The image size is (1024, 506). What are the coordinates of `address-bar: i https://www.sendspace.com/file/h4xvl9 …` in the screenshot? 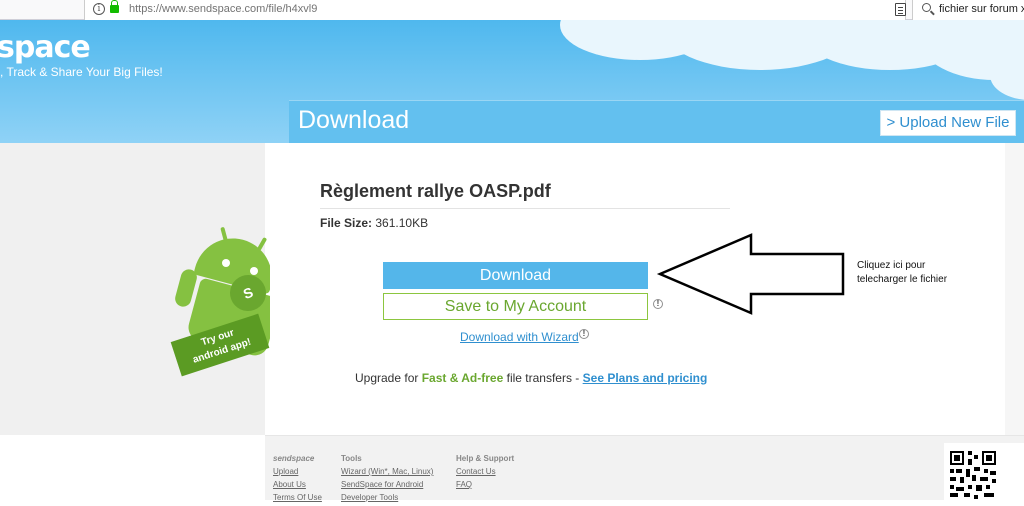 It's located at (534, 10).